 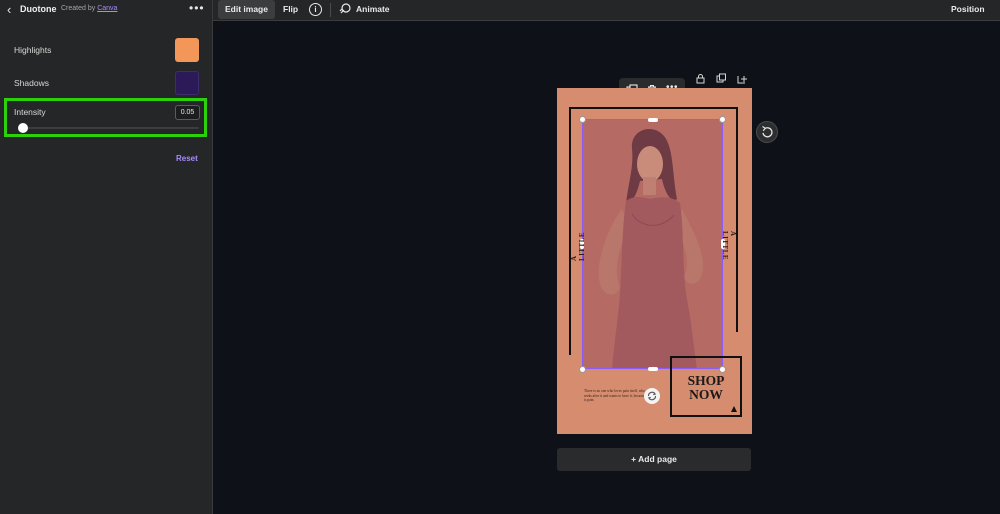 I want to click on triangle-icon, so click(x=734, y=409).